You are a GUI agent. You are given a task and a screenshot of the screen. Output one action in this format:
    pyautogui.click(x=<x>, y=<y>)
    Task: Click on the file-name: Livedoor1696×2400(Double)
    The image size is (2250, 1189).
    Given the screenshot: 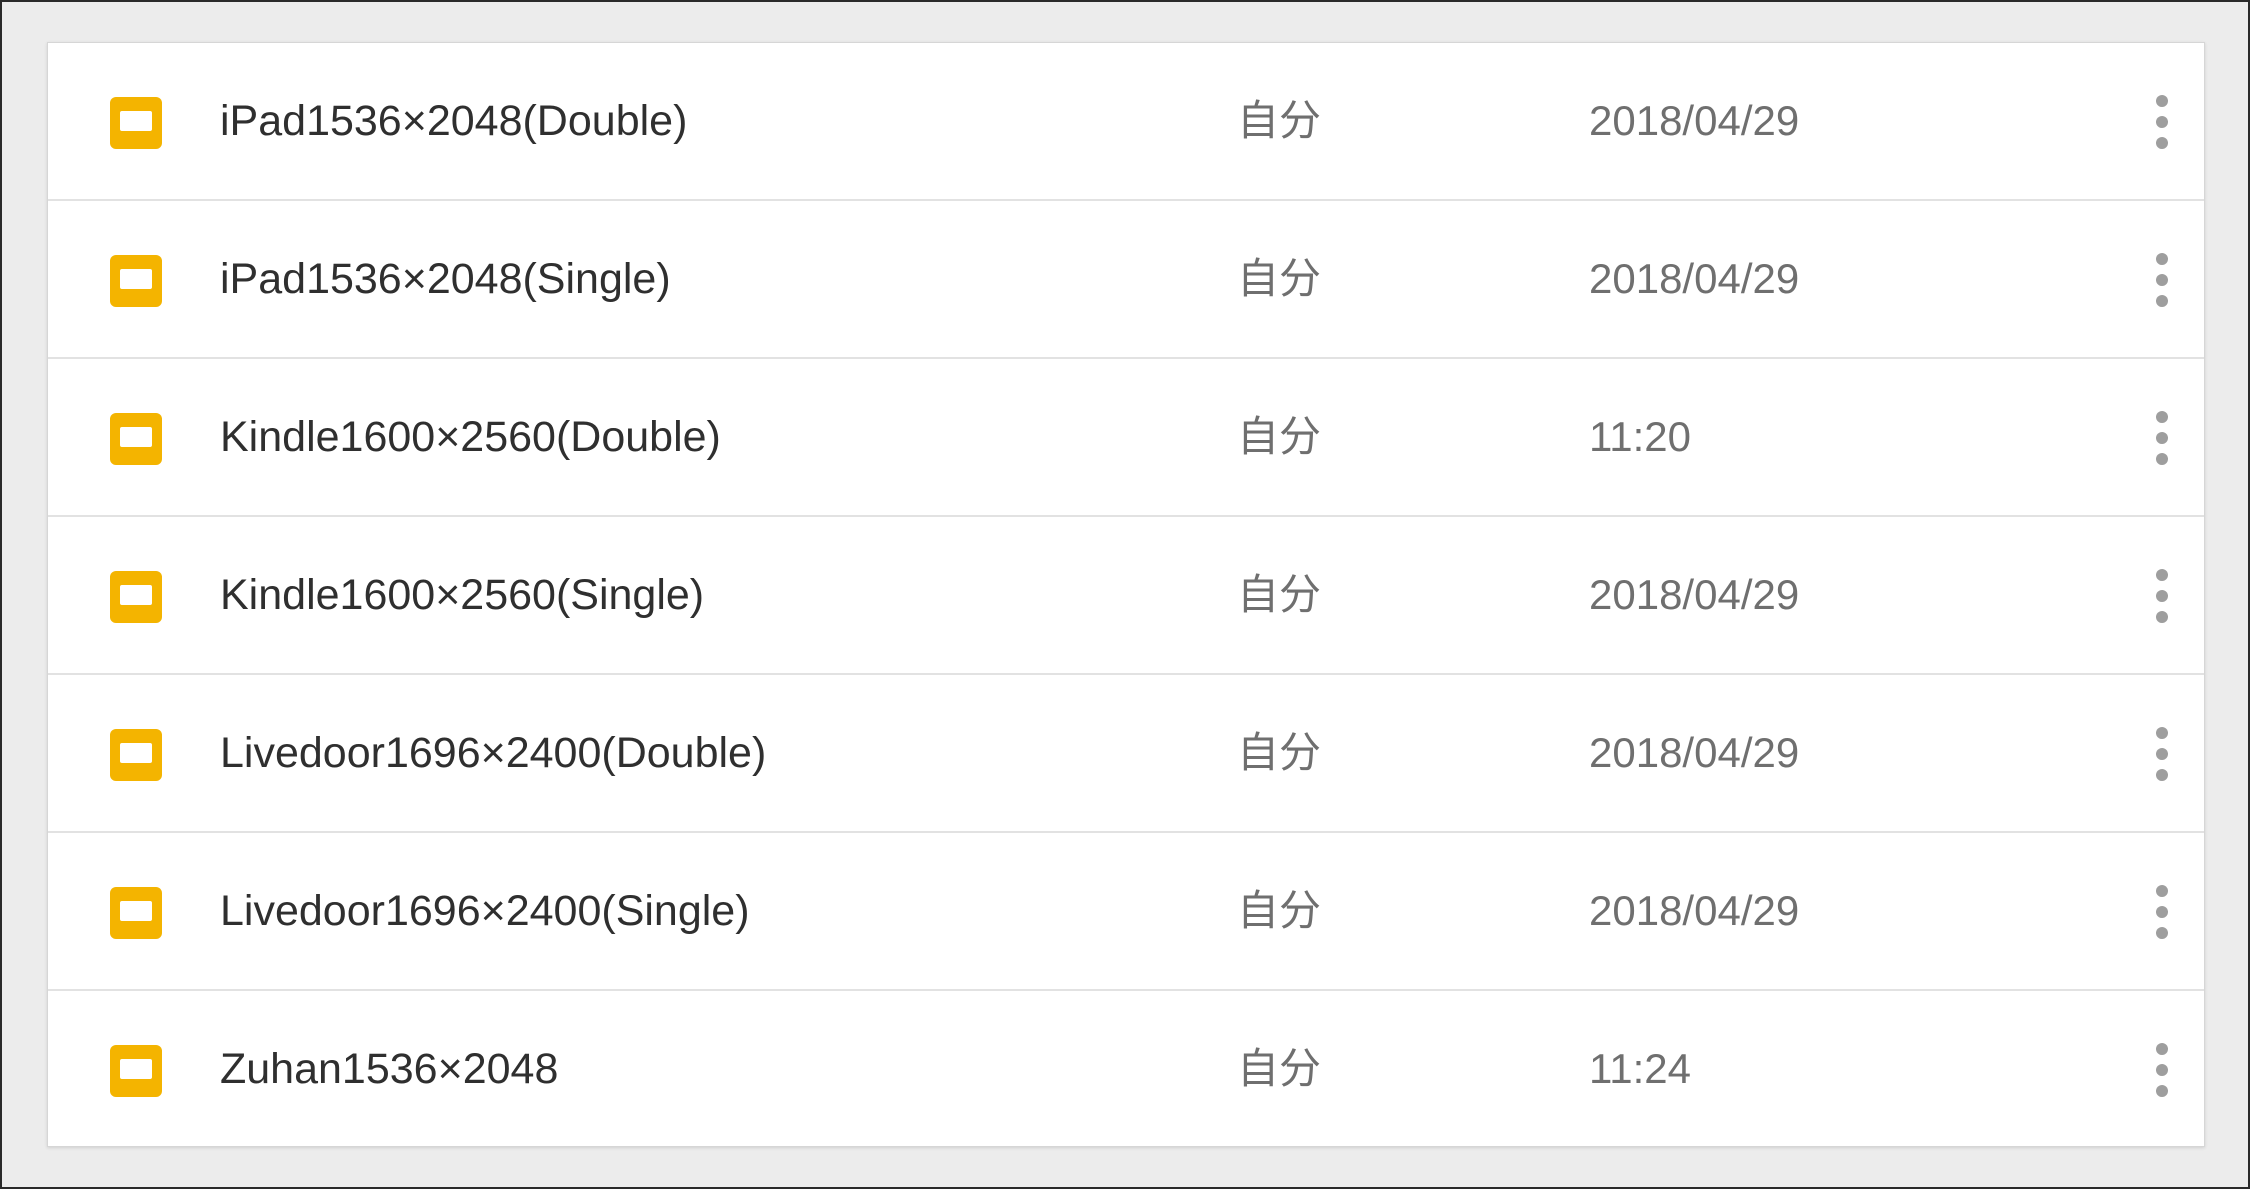 What is the action you would take?
    pyautogui.click(x=493, y=753)
    